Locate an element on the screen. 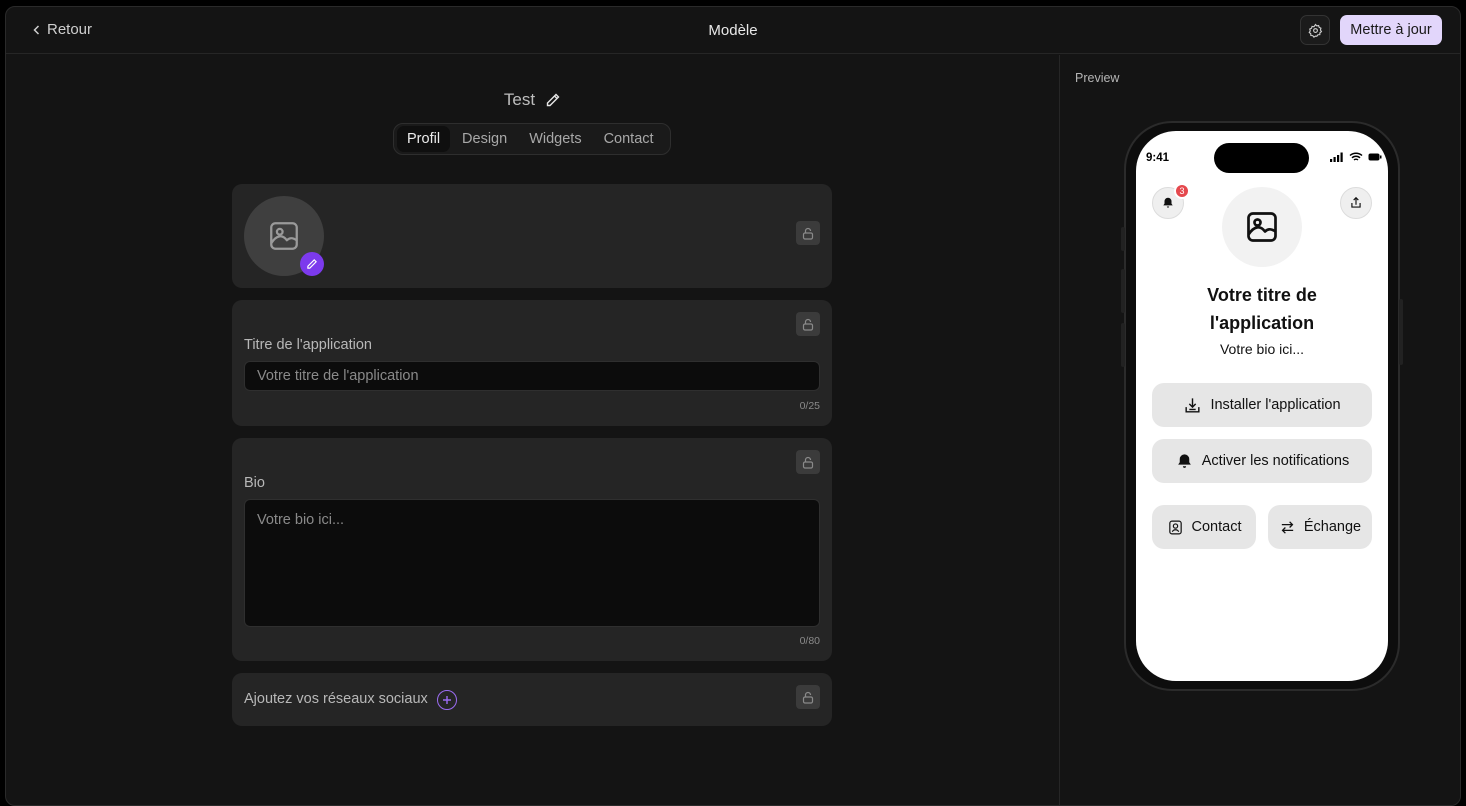 The height and width of the screenshot is (806, 1466). update-button: Mettre à jour is located at coordinates (1391, 30).